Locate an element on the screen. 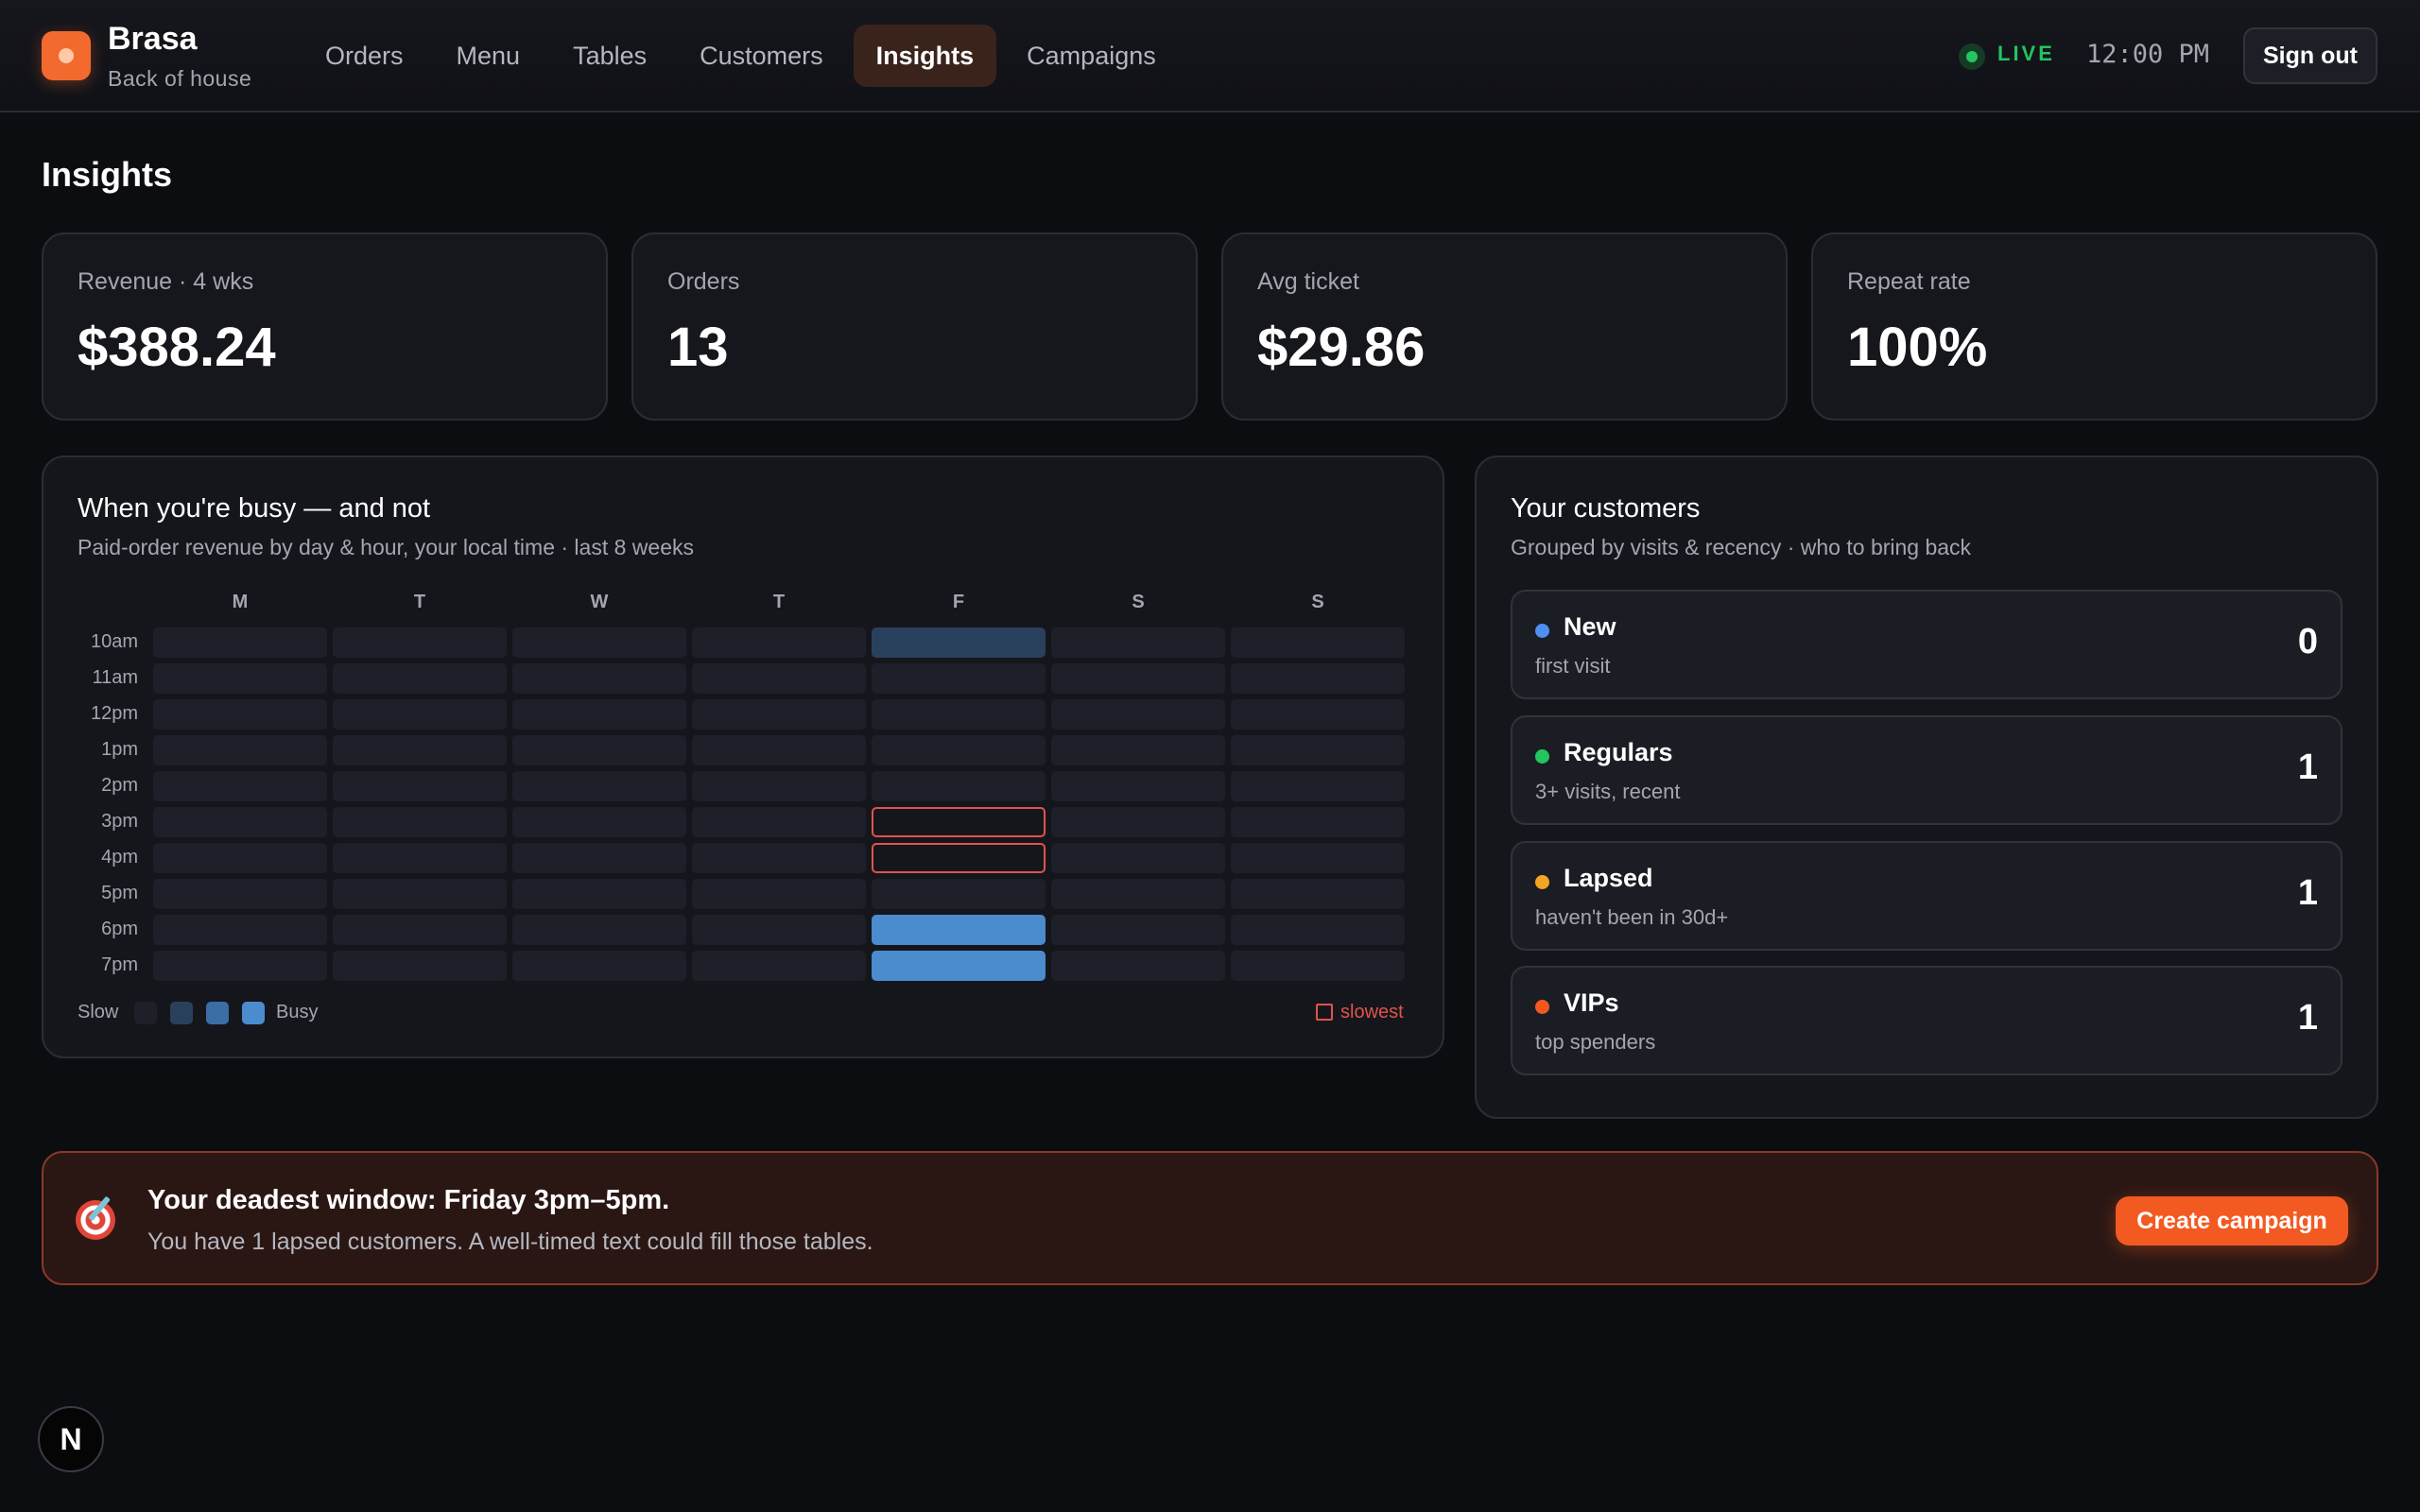 The height and width of the screenshot is (1512, 2420). nav-menu: Menu is located at coordinates (489, 56).